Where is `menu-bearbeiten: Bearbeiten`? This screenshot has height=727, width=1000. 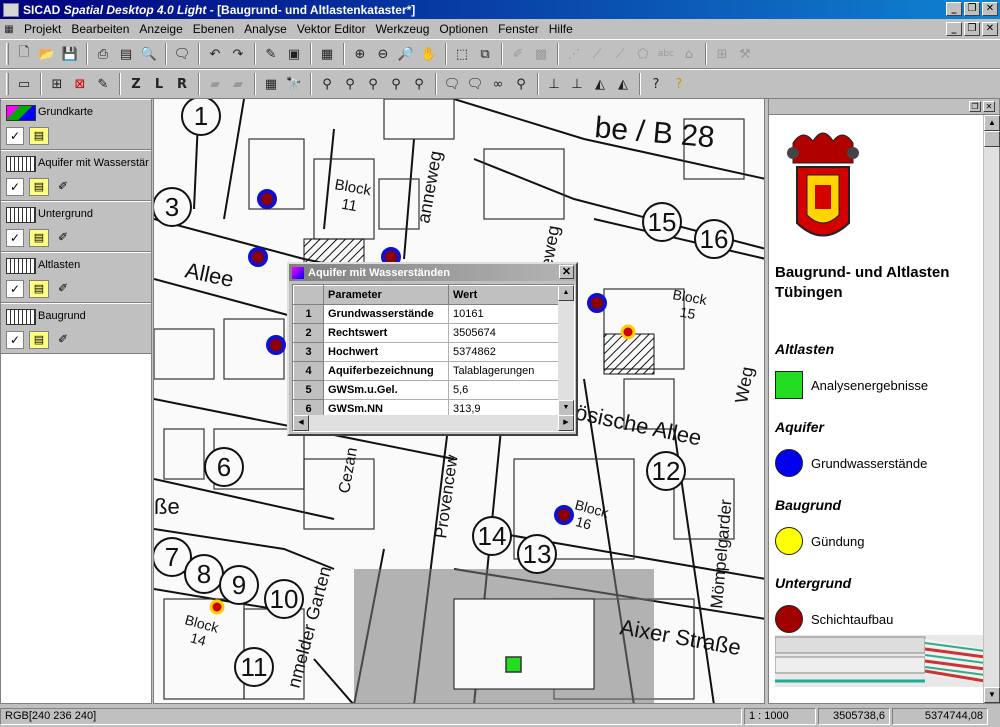 menu-bearbeiten: Bearbeiten is located at coordinates (100, 29).